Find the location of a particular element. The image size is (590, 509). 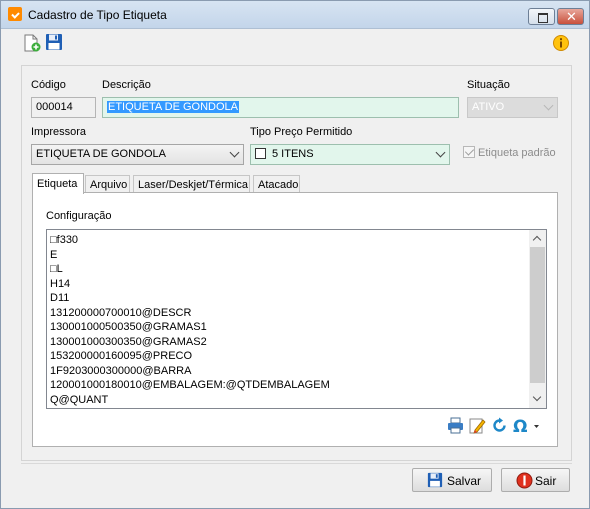

close-icon: ✕ is located at coordinates (571, 17).